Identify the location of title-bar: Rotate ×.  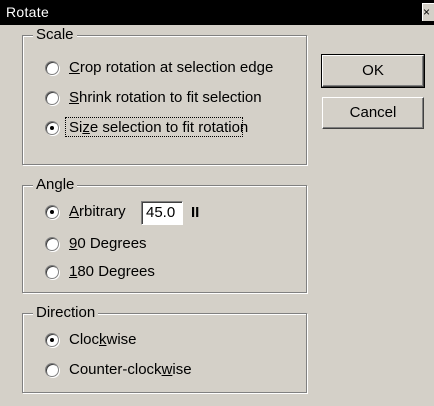
(217, 12).